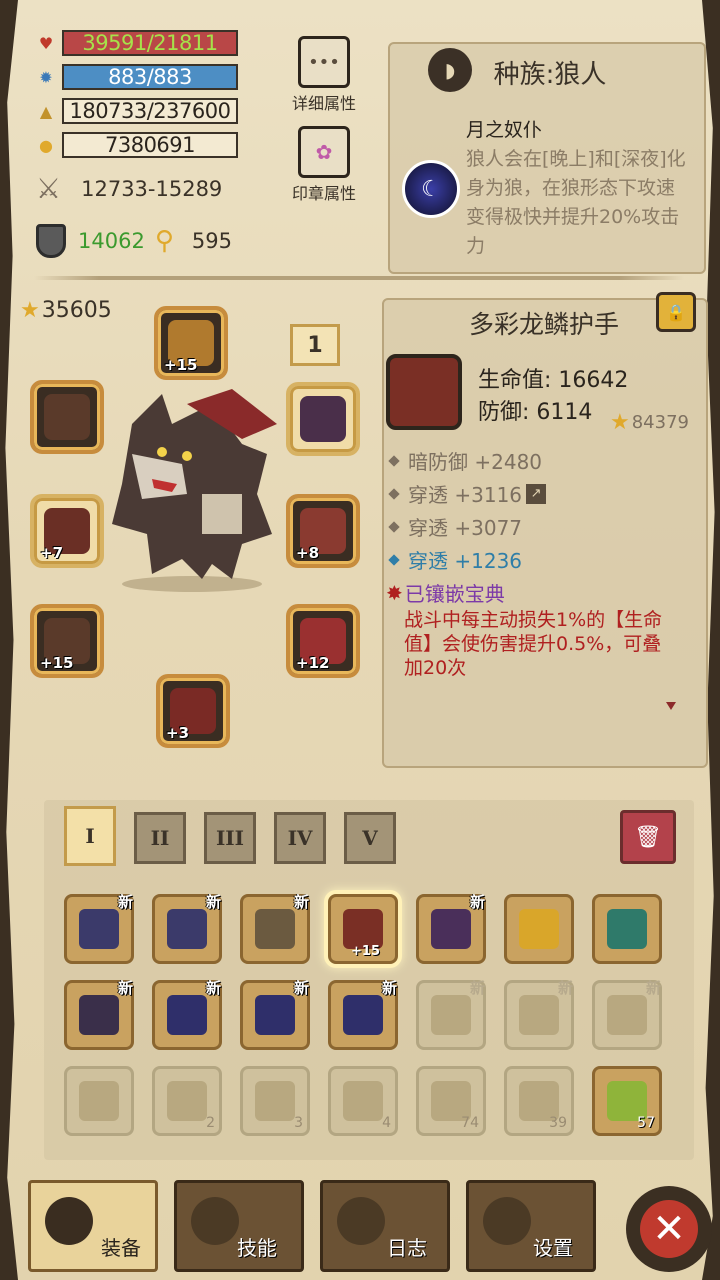 Image resolution: width=720 pixels, height=1280 pixels. Describe the element at coordinates (676, 312) in the screenshot. I see `lock-icon: 🔒` at that location.